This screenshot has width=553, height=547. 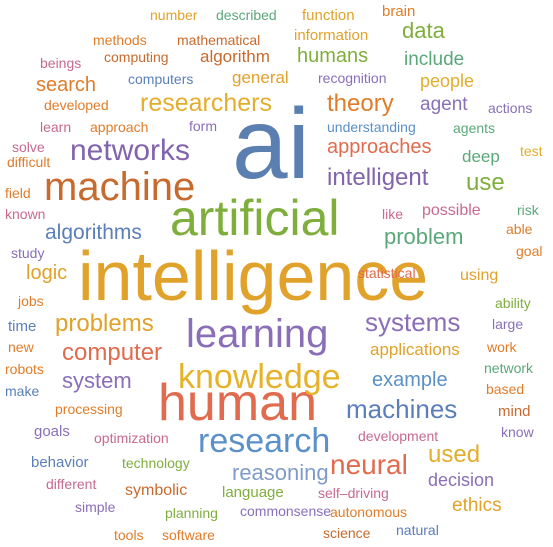 What do you see at coordinates (119, 187) in the screenshot?
I see `word-machine: machine` at bounding box center [119, 187].